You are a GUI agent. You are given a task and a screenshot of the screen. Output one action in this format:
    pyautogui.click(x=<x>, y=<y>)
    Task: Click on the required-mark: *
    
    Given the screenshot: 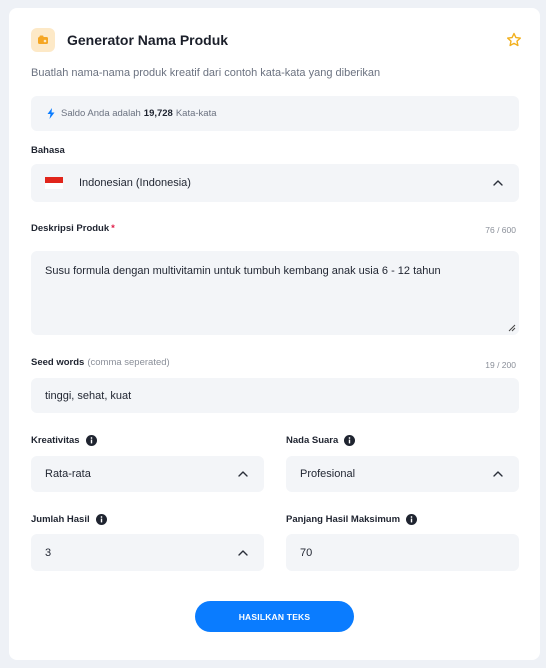 What is the action you would take?
    pyautogui.click(x=113, y=228)
    